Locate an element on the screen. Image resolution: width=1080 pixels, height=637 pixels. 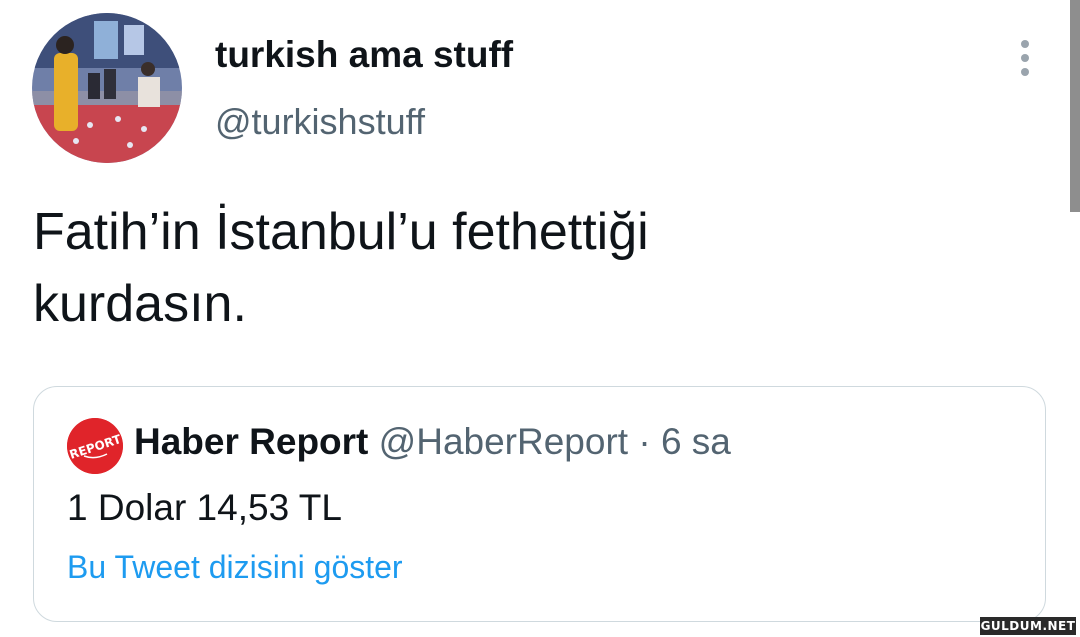
more-options-button is located at coordinates (1025, 58).